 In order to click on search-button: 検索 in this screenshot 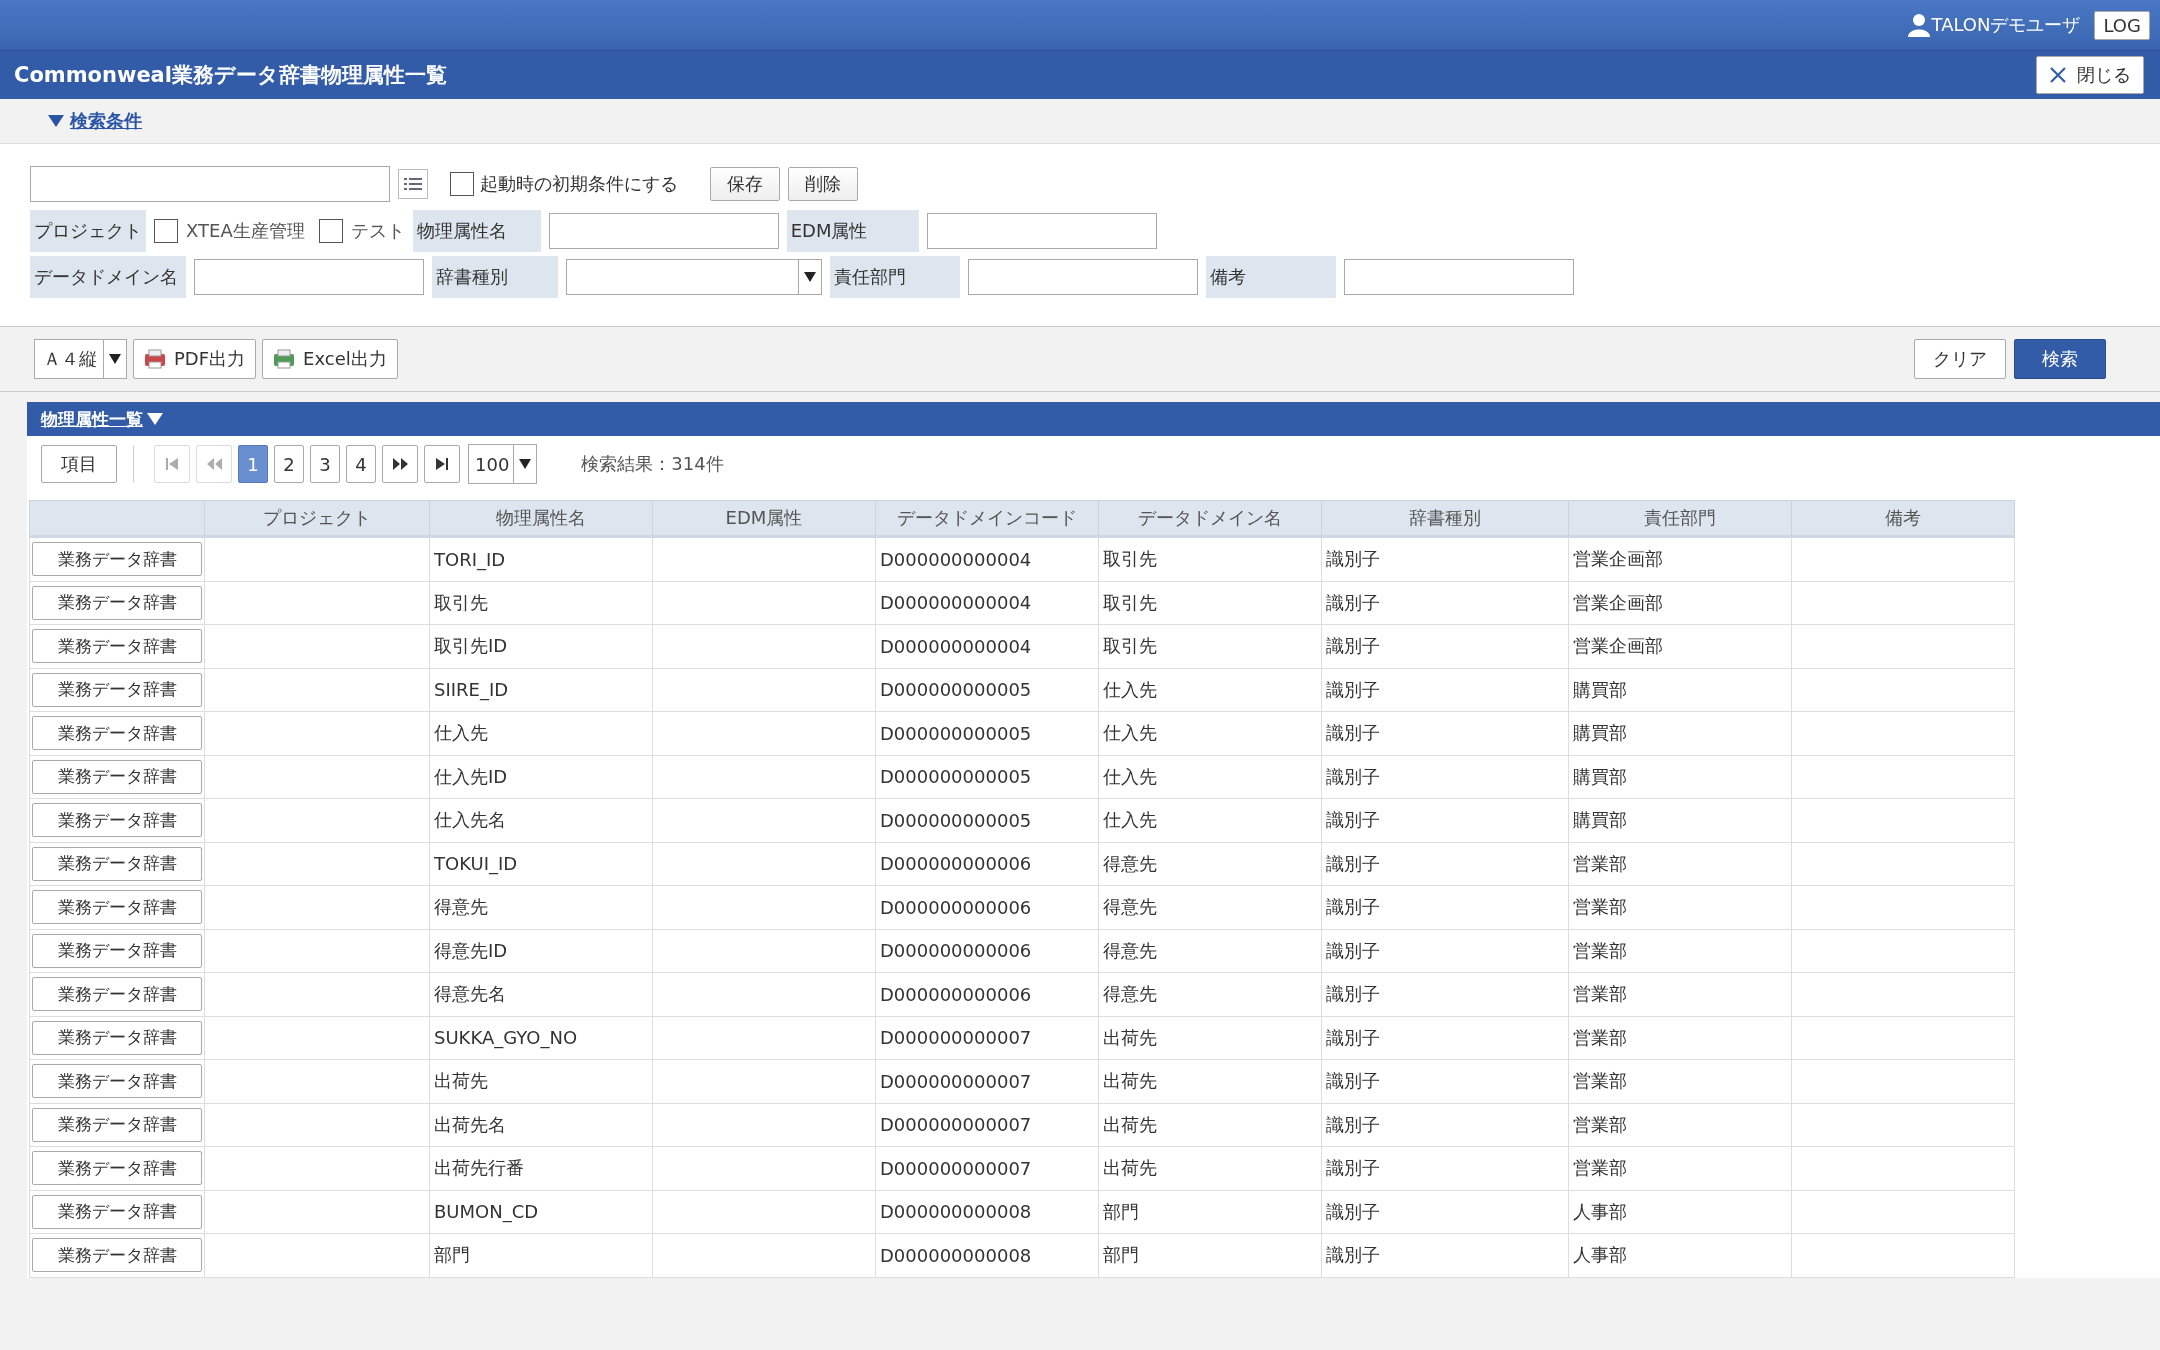, I will do `click(2060, 359)`.